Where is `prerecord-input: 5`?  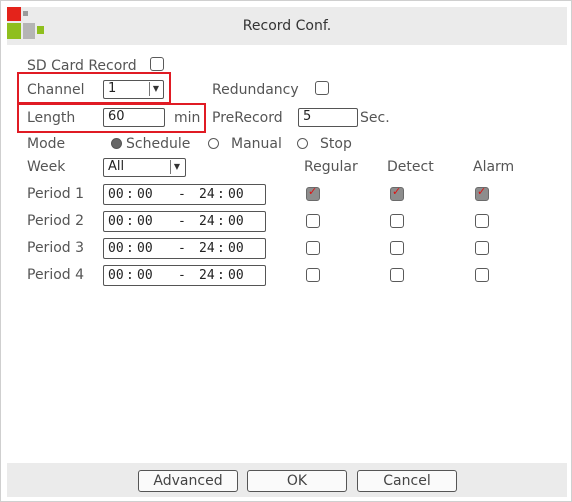 prerecord-input: 5 is located at coordinates (328, 117).